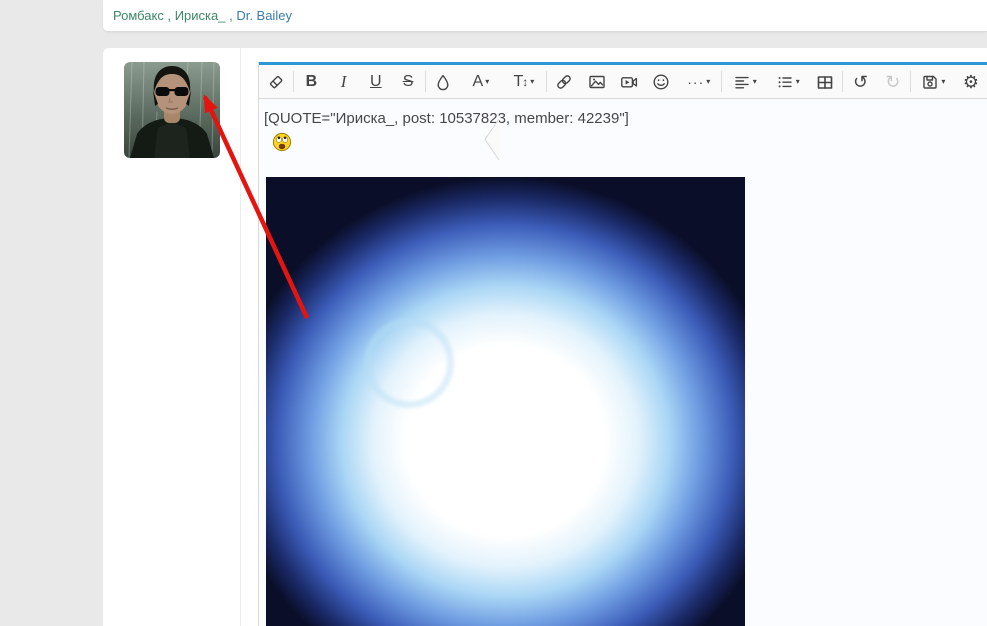 The width and height of the screenshot is (987, 626). Describe the element at coordinates (409, 363) in the screenshot. I see `faint-glow-ring` at that location.